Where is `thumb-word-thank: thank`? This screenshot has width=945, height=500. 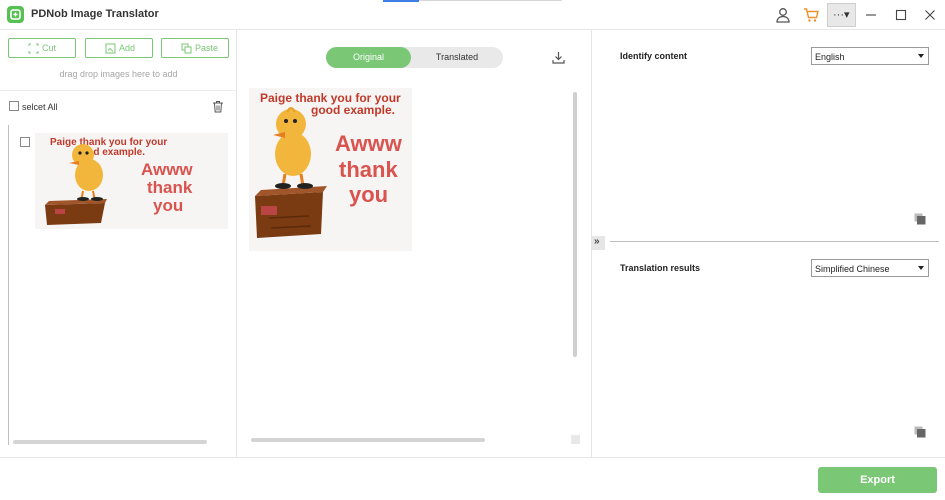 thumb-word-thank: thank is located at coordinates (170, 187).